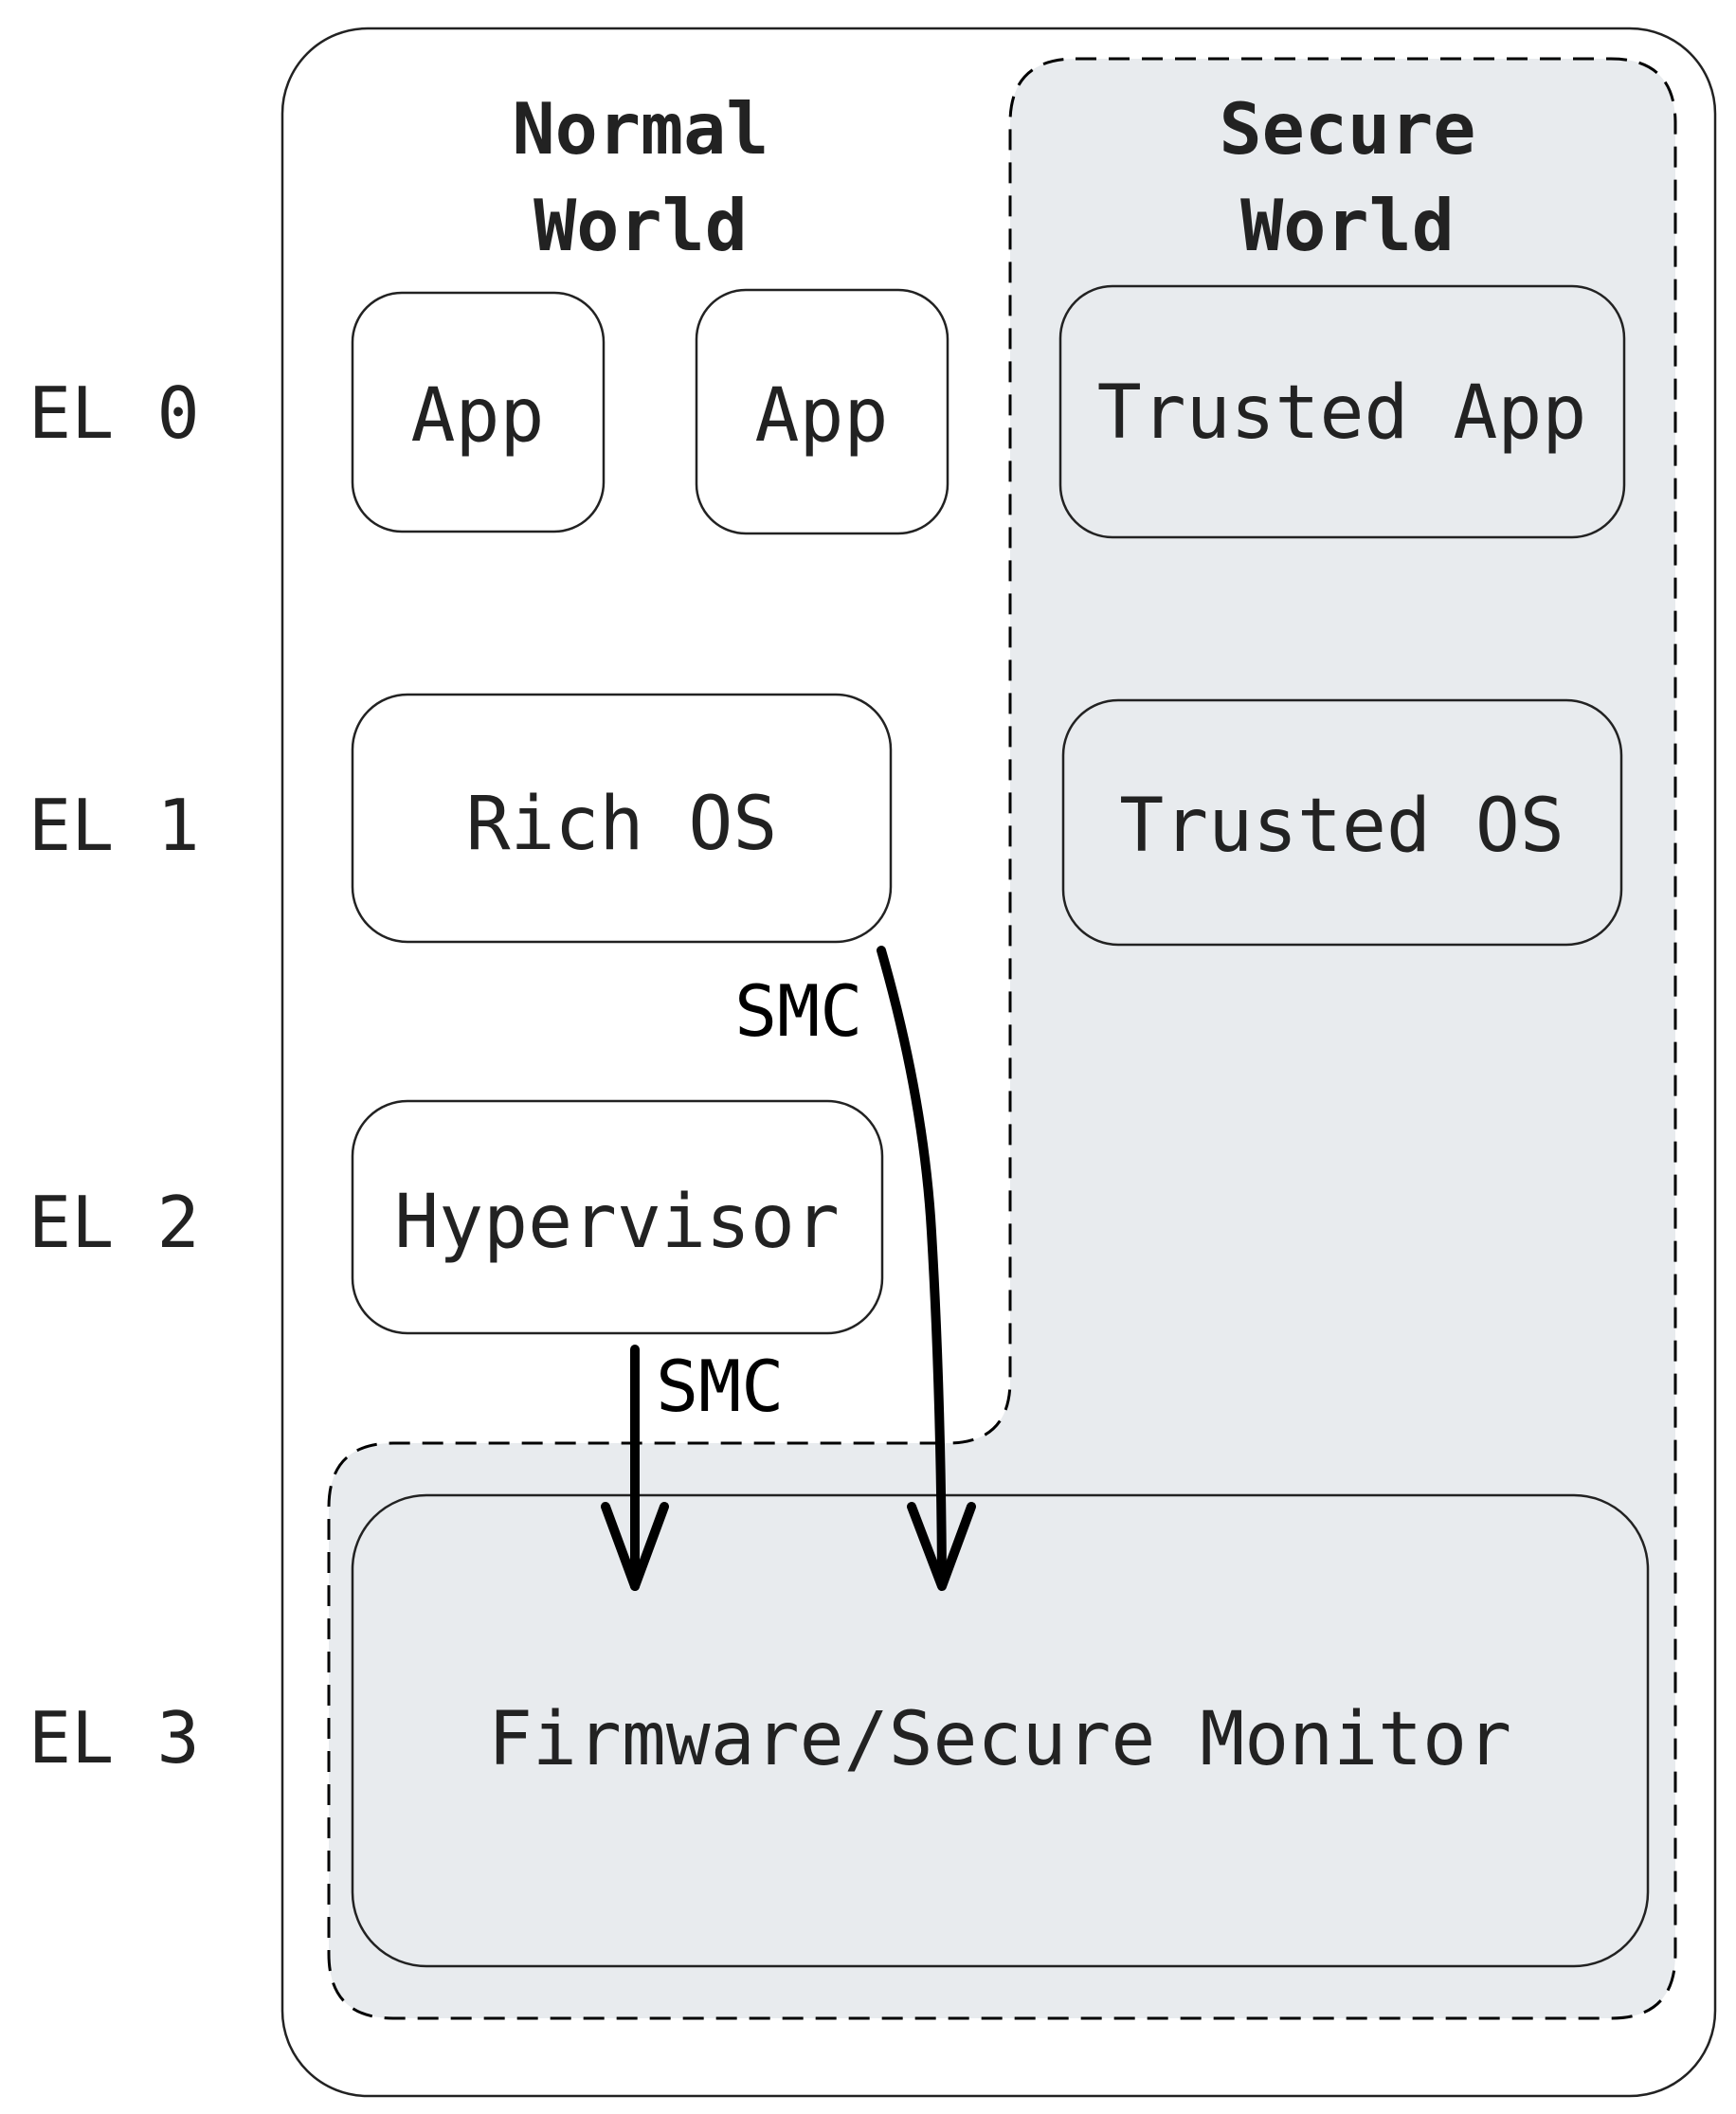 The image size is (1736, 2114). What do you see at coordinates (640, 225) in the screenshot?
I see `normal-world-title-line2: World` at bounding box center [640, 225].